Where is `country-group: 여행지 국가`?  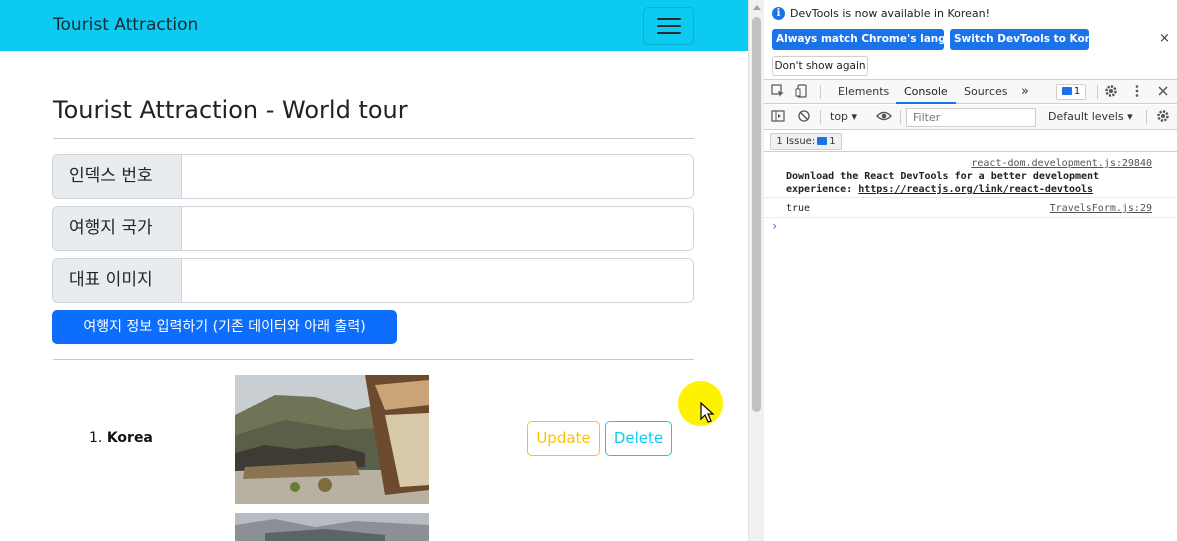
country-group: 여행지 국가 is located at coordinates (373, 228).